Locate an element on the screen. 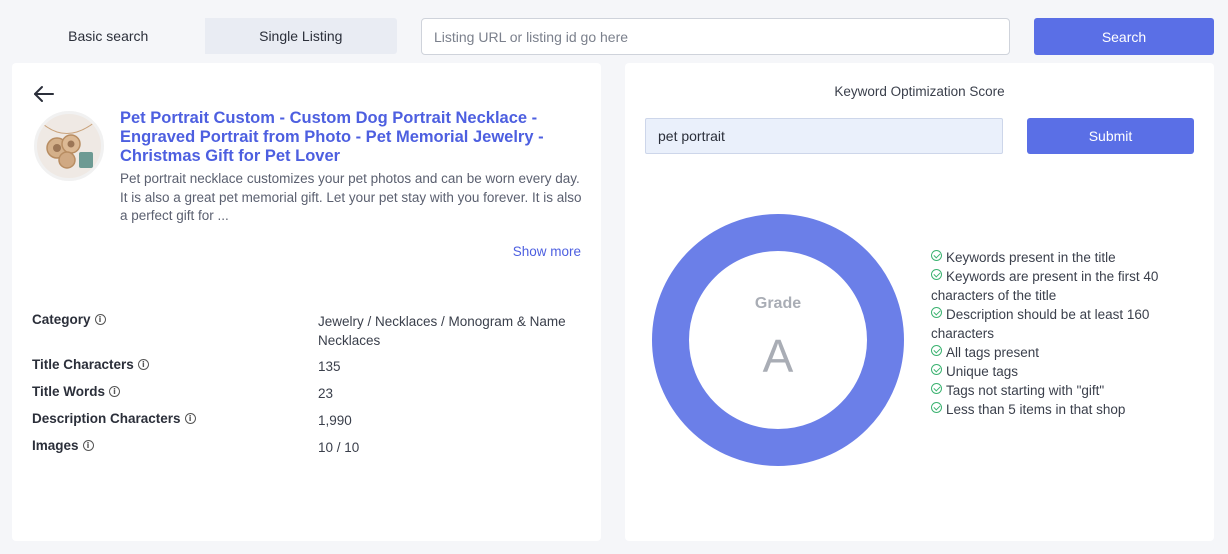 The height and width of the screenshot is (554, 1228). checklist-item: Keywords present in the title is located at coordinates (1061, 257).